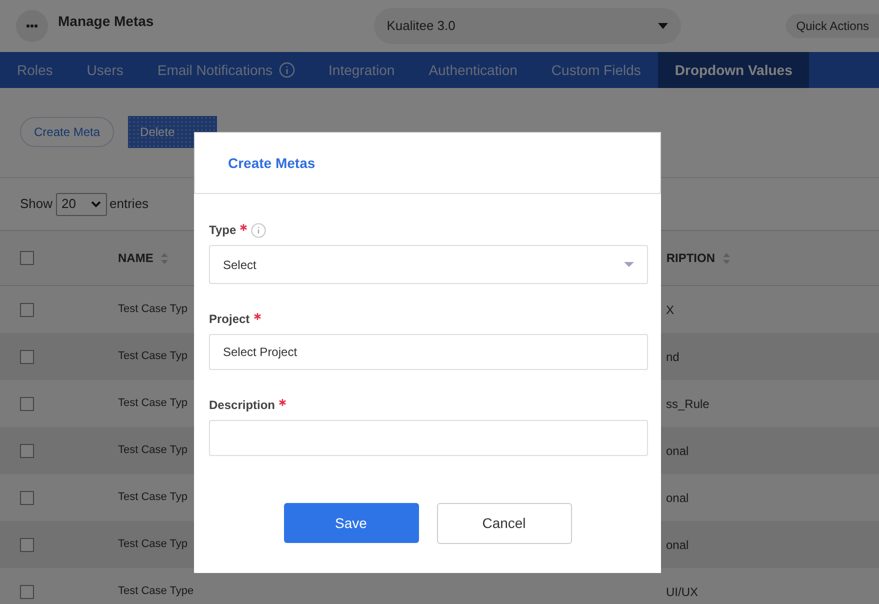 The image size is (879, 604). I want to click on input-field: Select Project, so click(428, 352).